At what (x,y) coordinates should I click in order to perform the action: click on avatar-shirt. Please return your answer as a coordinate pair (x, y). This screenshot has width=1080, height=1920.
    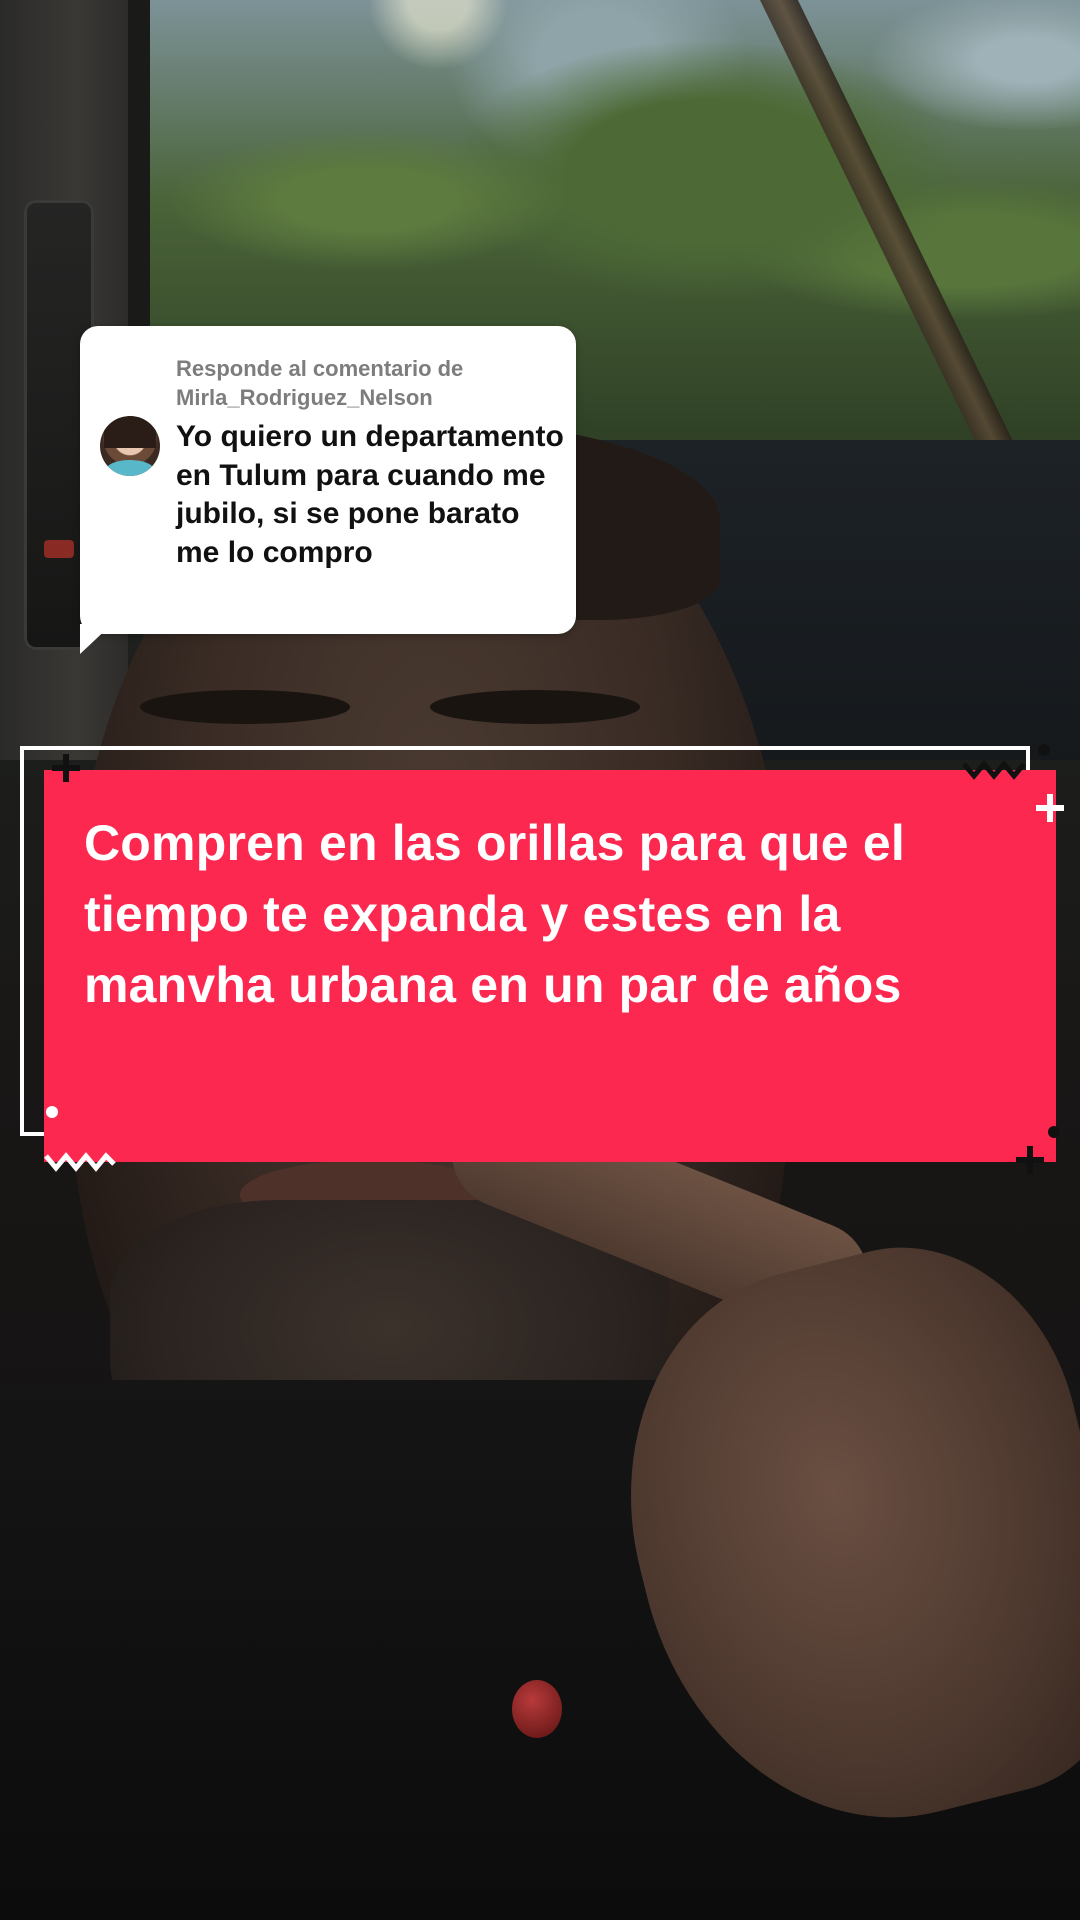
    Looking at the image, I should click on (130, 468).